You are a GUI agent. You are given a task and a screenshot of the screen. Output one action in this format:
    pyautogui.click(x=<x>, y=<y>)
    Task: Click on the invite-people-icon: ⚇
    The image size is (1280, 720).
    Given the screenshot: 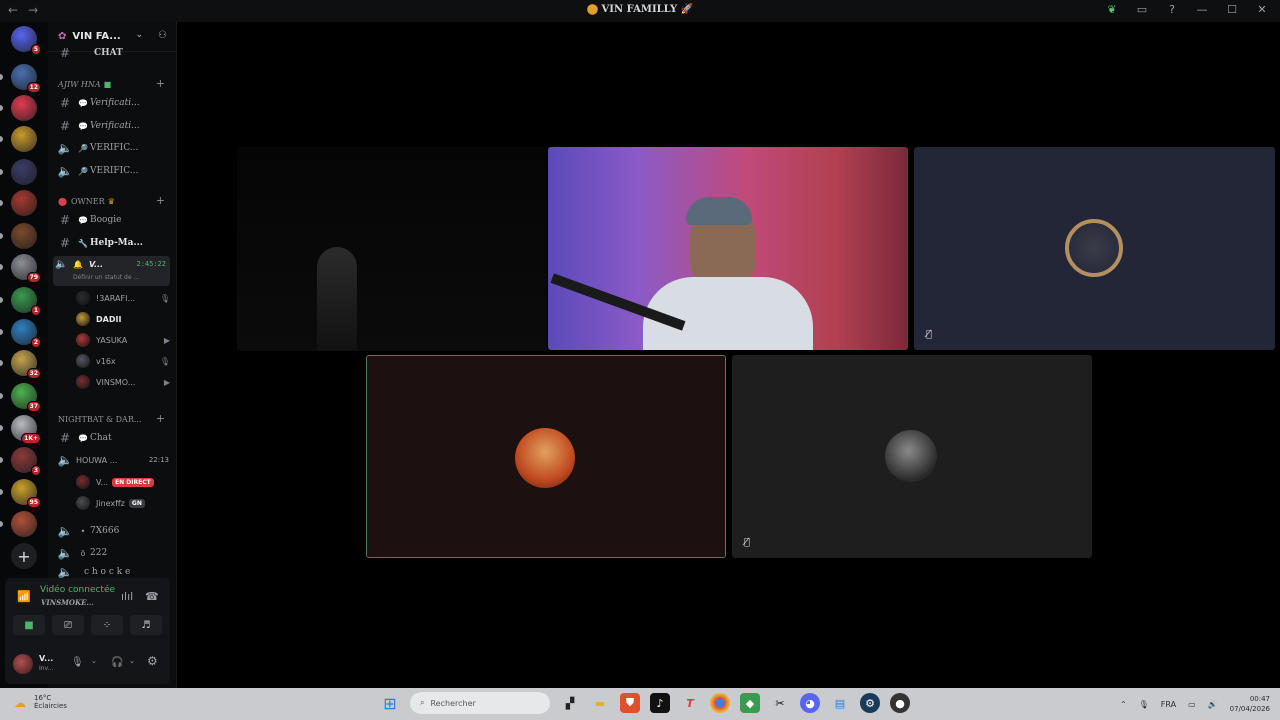 What is the action you would take?
    pyautogui.click(x=162, y=35)
    